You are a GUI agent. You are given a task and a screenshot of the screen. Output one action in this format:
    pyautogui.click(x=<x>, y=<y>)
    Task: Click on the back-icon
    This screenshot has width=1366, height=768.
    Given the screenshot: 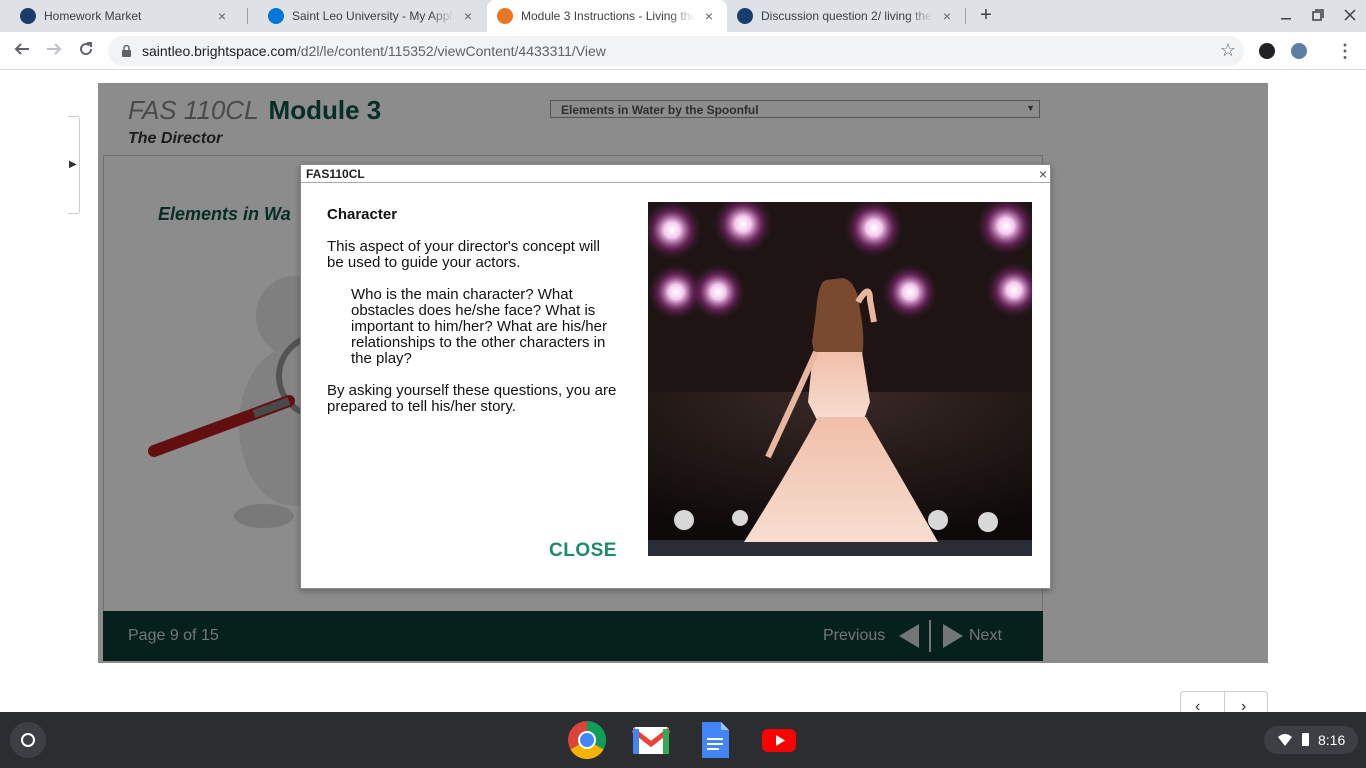 What is the action you would take?
    pyautogui.click(x=22, y=51)
    